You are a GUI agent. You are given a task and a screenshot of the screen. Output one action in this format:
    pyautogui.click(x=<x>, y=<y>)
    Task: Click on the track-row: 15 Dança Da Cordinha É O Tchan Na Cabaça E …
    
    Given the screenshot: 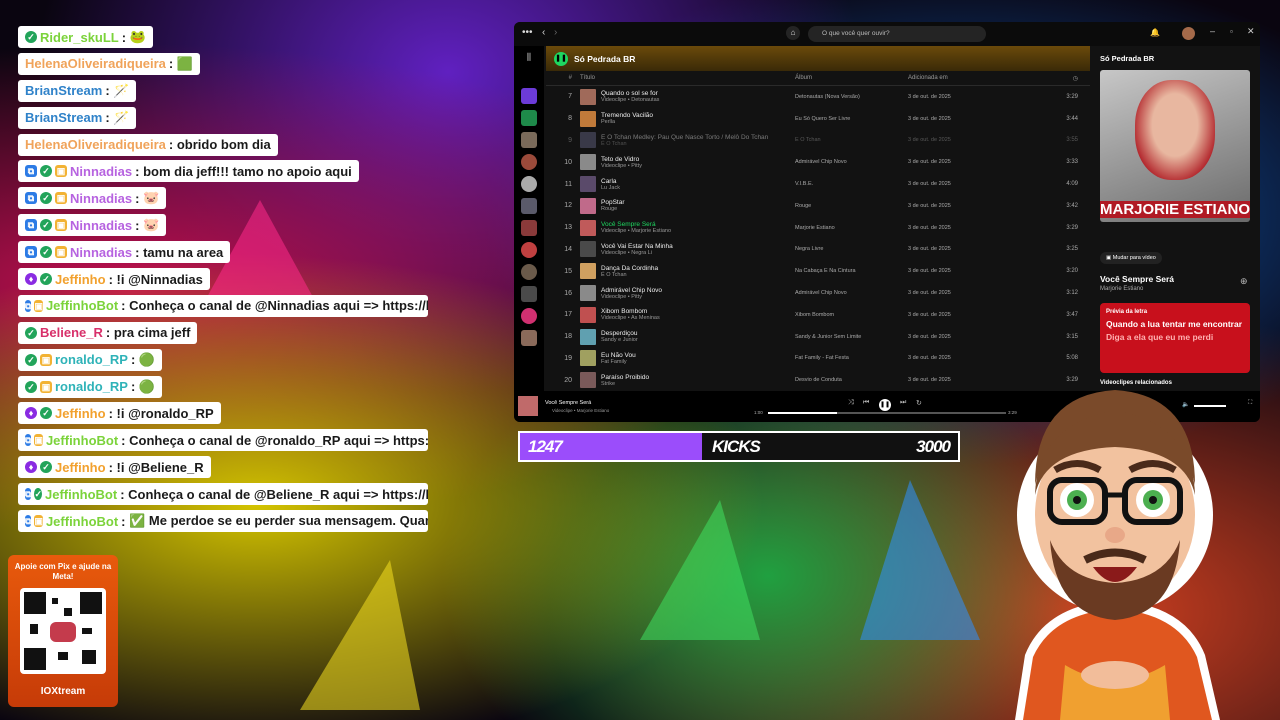 What is the action you would take?
    pyautogui.click(x=818, y=271)
    